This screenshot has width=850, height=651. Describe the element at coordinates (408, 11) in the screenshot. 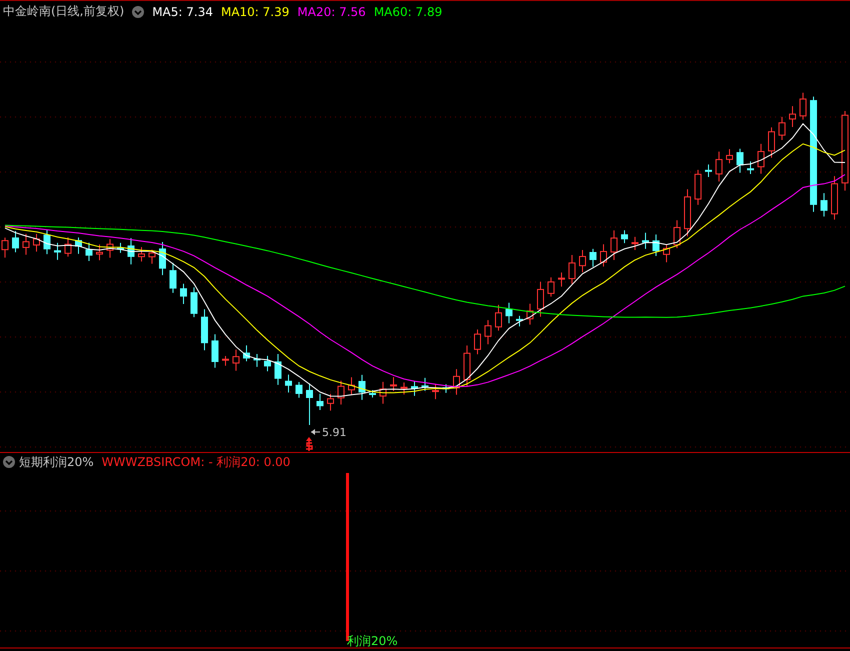

I see `moving-average-value: MA60: 7.89` at that location.